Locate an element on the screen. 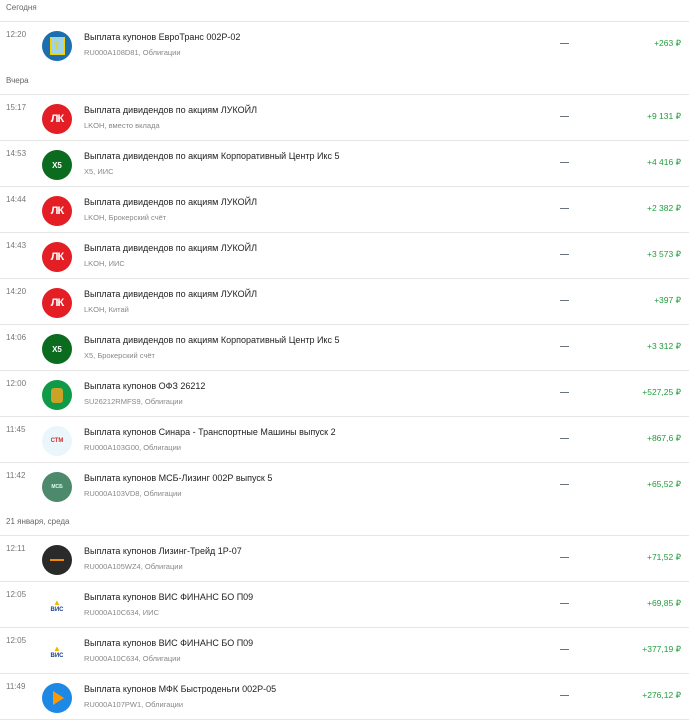 This screenshot has width=700, height=726. operation-subtitle: LKOH, Брокерский счёт is located at coordinates (125, 217).